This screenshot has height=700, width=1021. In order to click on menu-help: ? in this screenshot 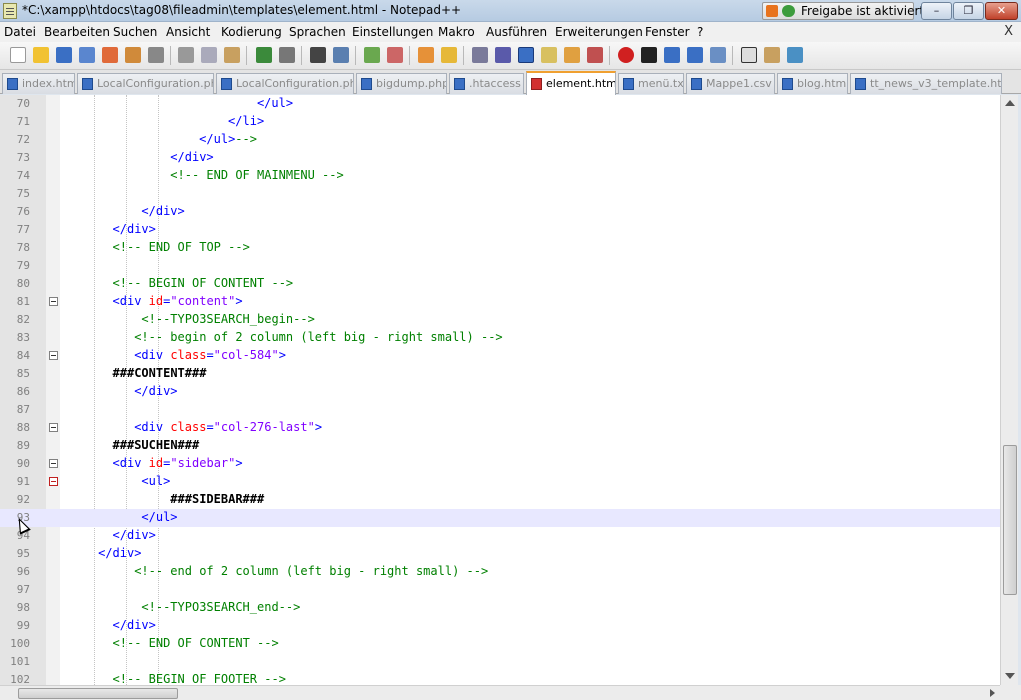, I will do `click(700, 32)`.